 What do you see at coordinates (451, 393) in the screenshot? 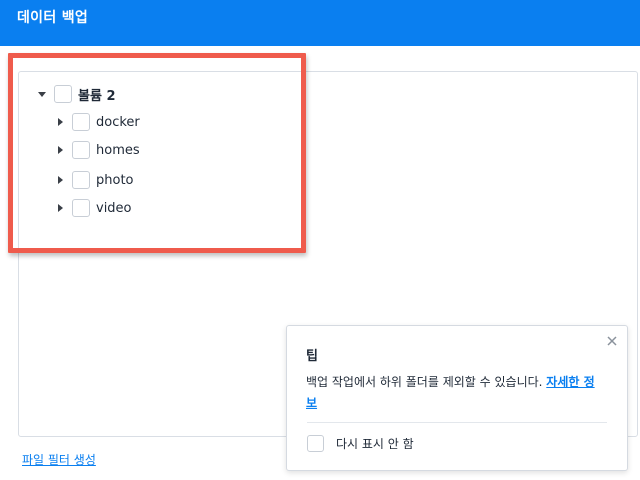
I see `tip-body: 백업 작업에서 하위 폴더를 제외할 수 있습니다. 자세한 정보` at bounding box center [451, 393].